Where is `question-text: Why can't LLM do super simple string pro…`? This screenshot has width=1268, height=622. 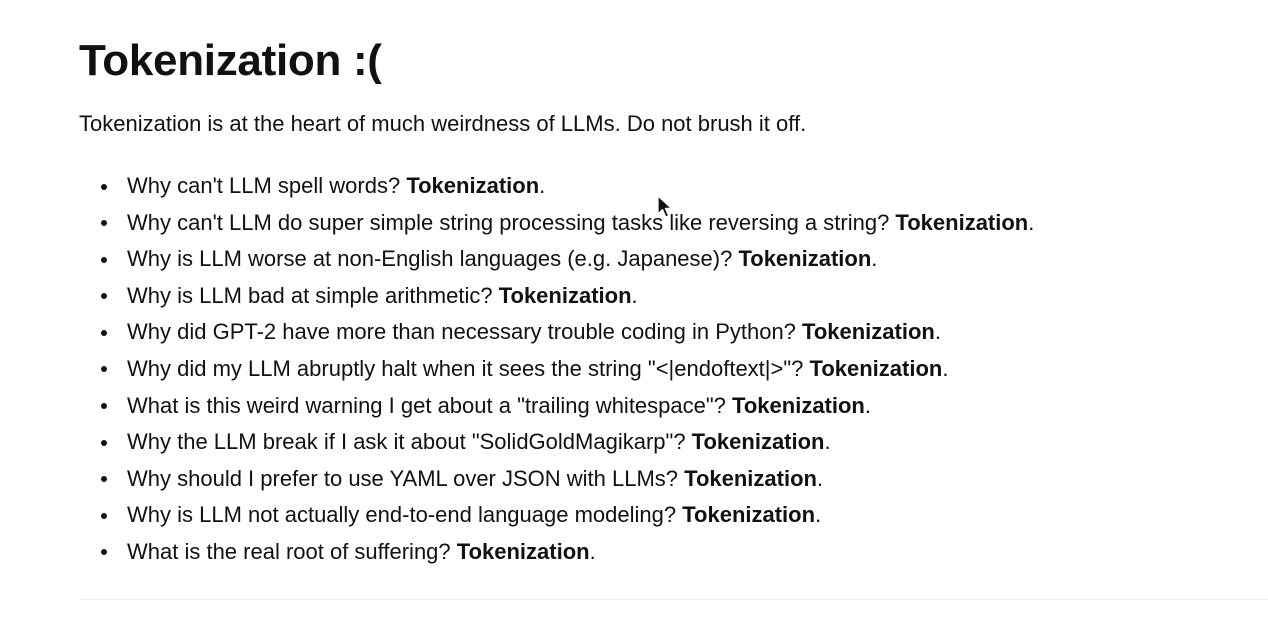 question-text: Why can't LLM do super simple string pro… is located at coordinates (511, 222).